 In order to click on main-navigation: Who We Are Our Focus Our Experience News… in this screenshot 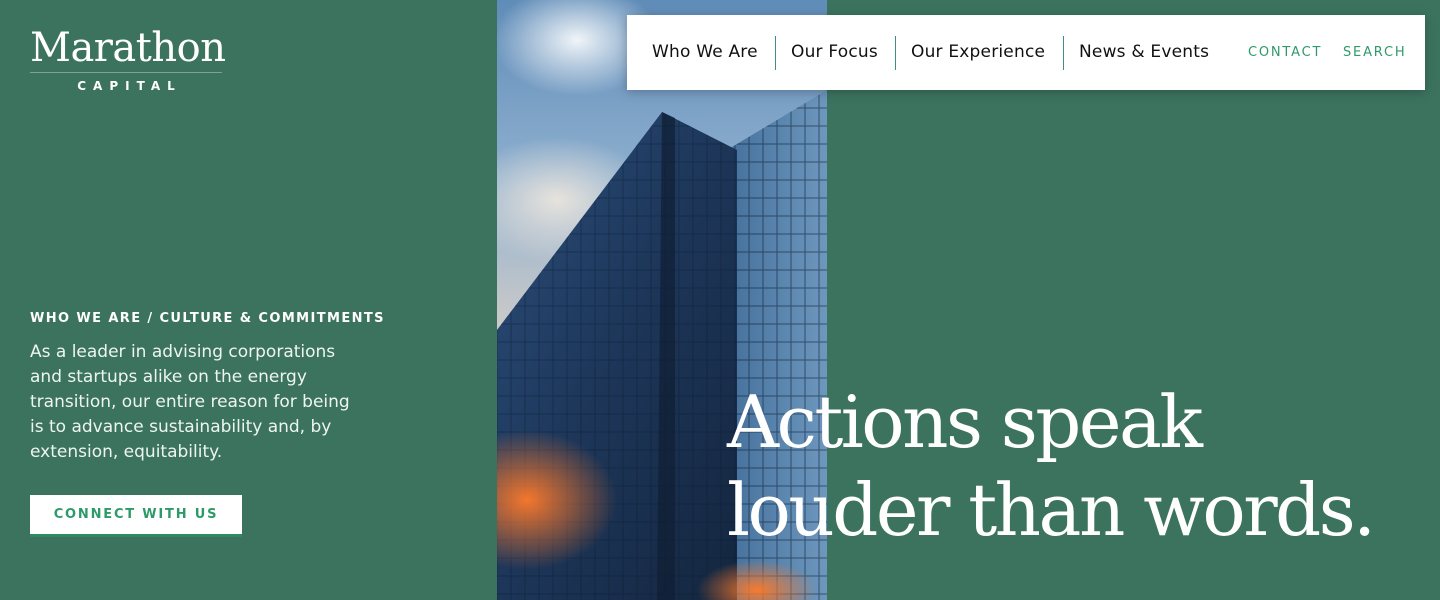, I will do `click(1026, 52)`.